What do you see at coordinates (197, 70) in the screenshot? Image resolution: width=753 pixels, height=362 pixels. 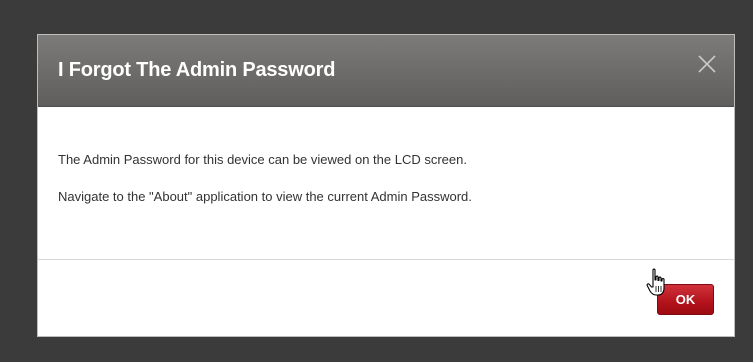 I see `dialog-title: I Forgot The Admin Password` at bounding box center [197, 70].